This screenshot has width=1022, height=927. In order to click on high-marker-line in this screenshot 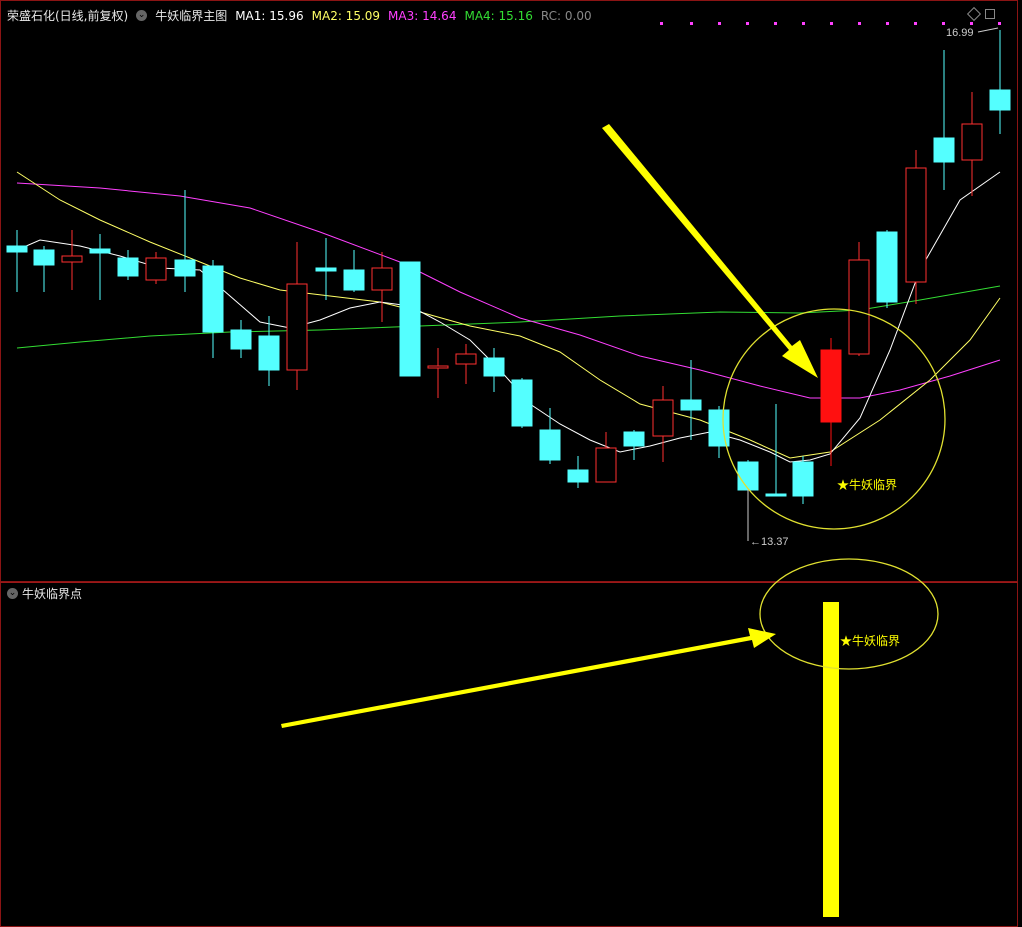, I will do `click(988, 30)`.